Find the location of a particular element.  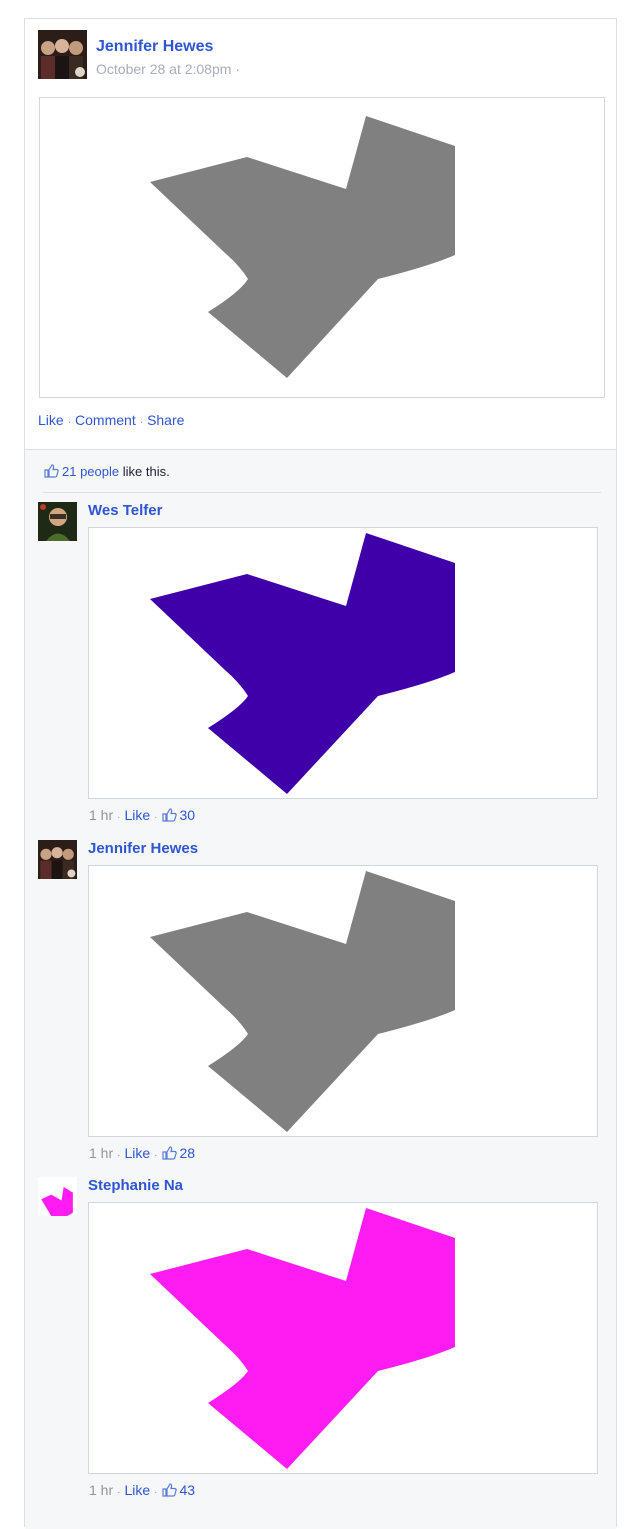

post-header: Jennifer Hewes October 28 at 2:08pm · is located at coordinates (318, 55).